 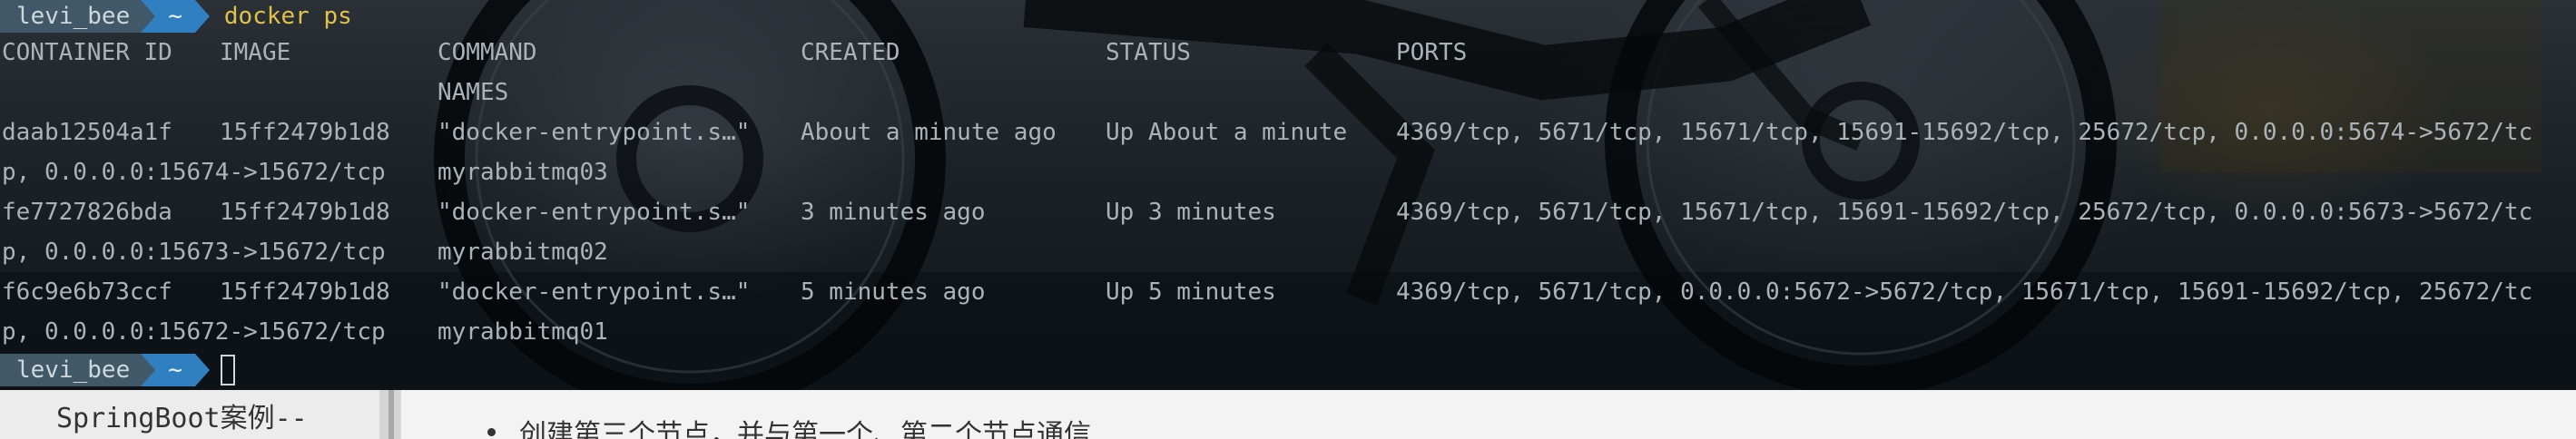 What do you see at coordinates (391, 415) in the screenshot?
I see `pane-divider-handle` at bounding box center [391, 415].